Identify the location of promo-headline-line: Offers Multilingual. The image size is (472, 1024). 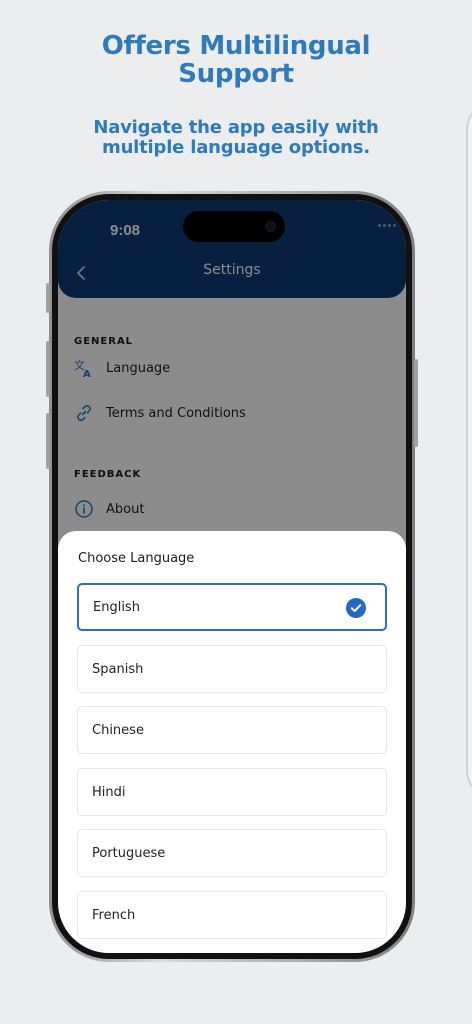
(236, 46).